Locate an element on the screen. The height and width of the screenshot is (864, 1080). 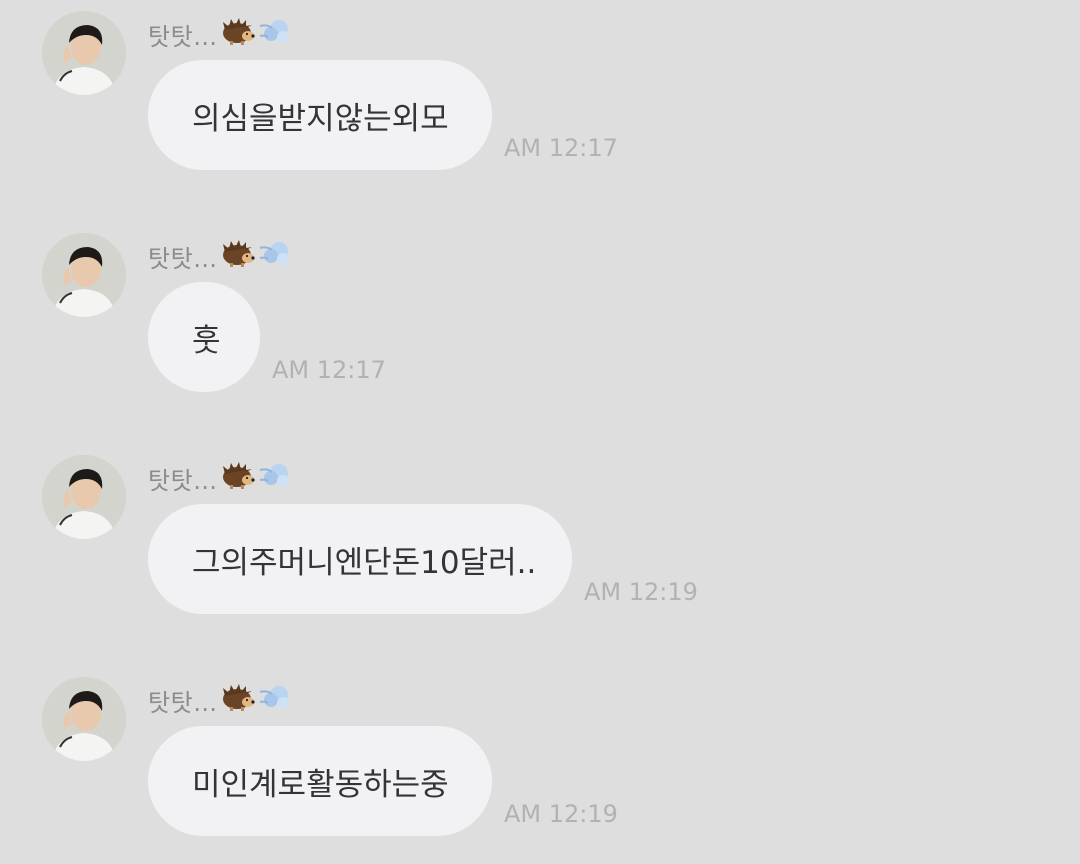
message-bubble: 훗 is located at coordinates (204, 337).